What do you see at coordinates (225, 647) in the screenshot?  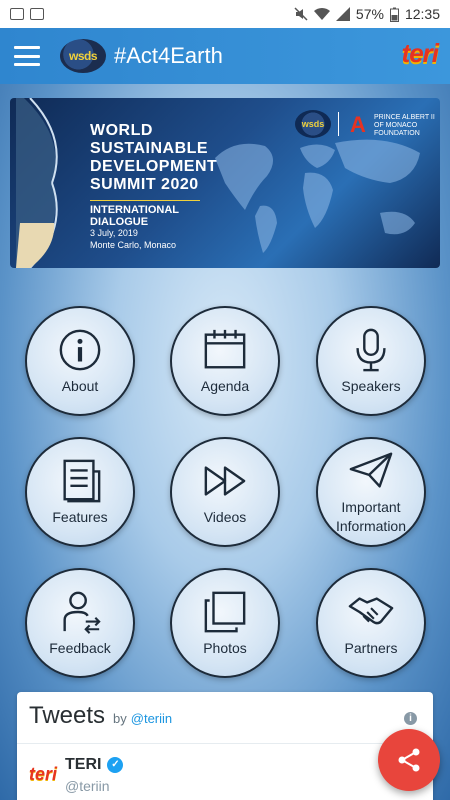 I see `photos-label: Photos` at bounding box center [225, 647].